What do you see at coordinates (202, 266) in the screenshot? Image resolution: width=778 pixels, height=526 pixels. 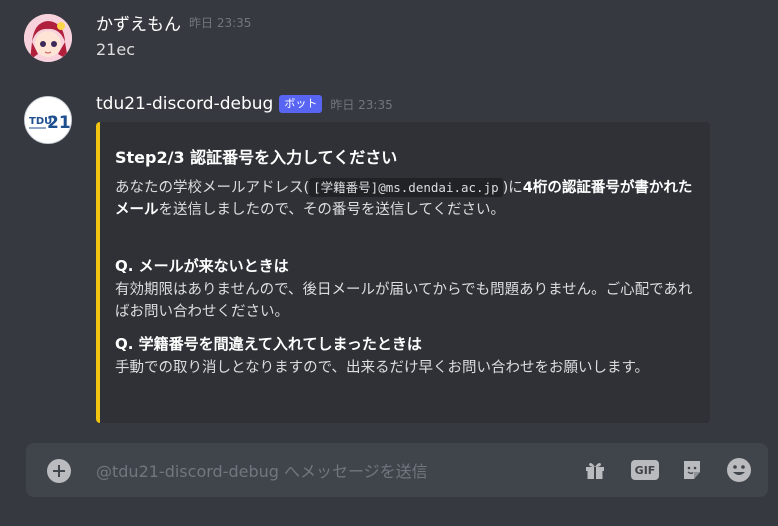 I see `field-name: Q. メールが来ないときは` at bounding box center [202, 266].